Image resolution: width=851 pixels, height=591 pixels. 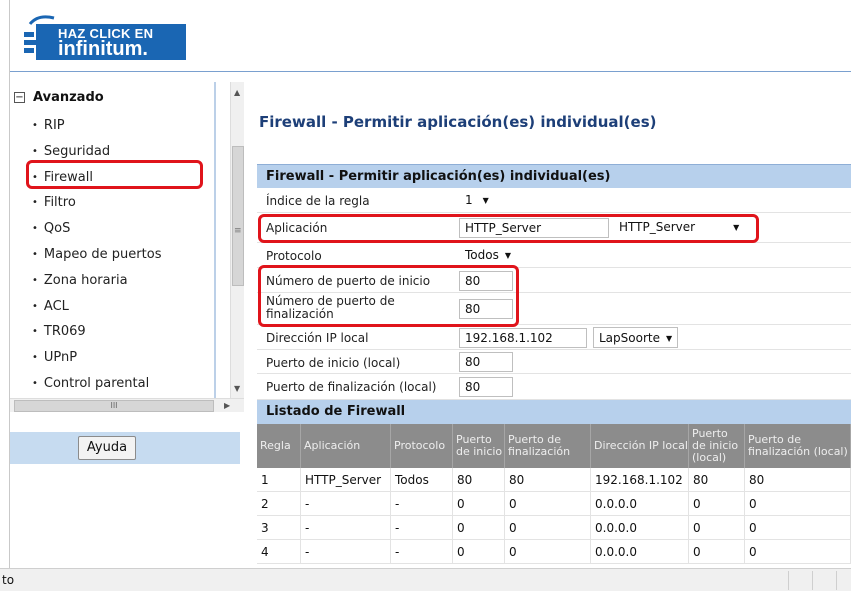 What do you see at coordinates (237, 388) in the screenshot?
I see `scroll-down-icon: ▼` at bounding box center [237, 388].